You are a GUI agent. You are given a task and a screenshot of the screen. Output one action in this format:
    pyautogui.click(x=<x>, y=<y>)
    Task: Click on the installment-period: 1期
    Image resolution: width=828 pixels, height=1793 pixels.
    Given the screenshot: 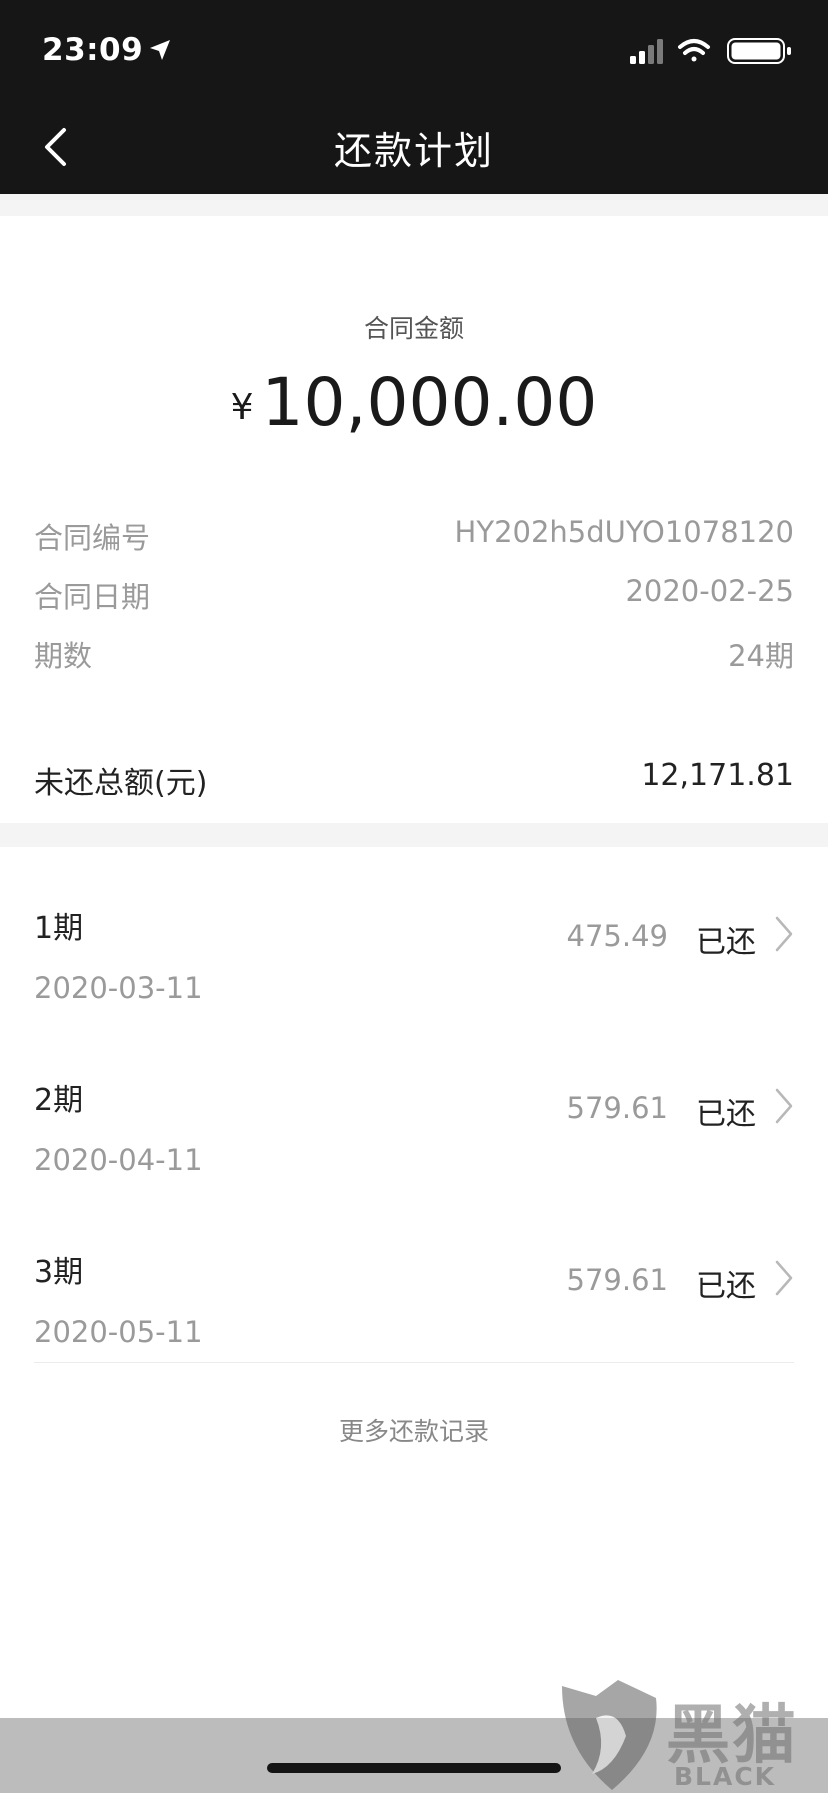 What is the action you would take?
    pyautogui.click(x=59, y=928)
    